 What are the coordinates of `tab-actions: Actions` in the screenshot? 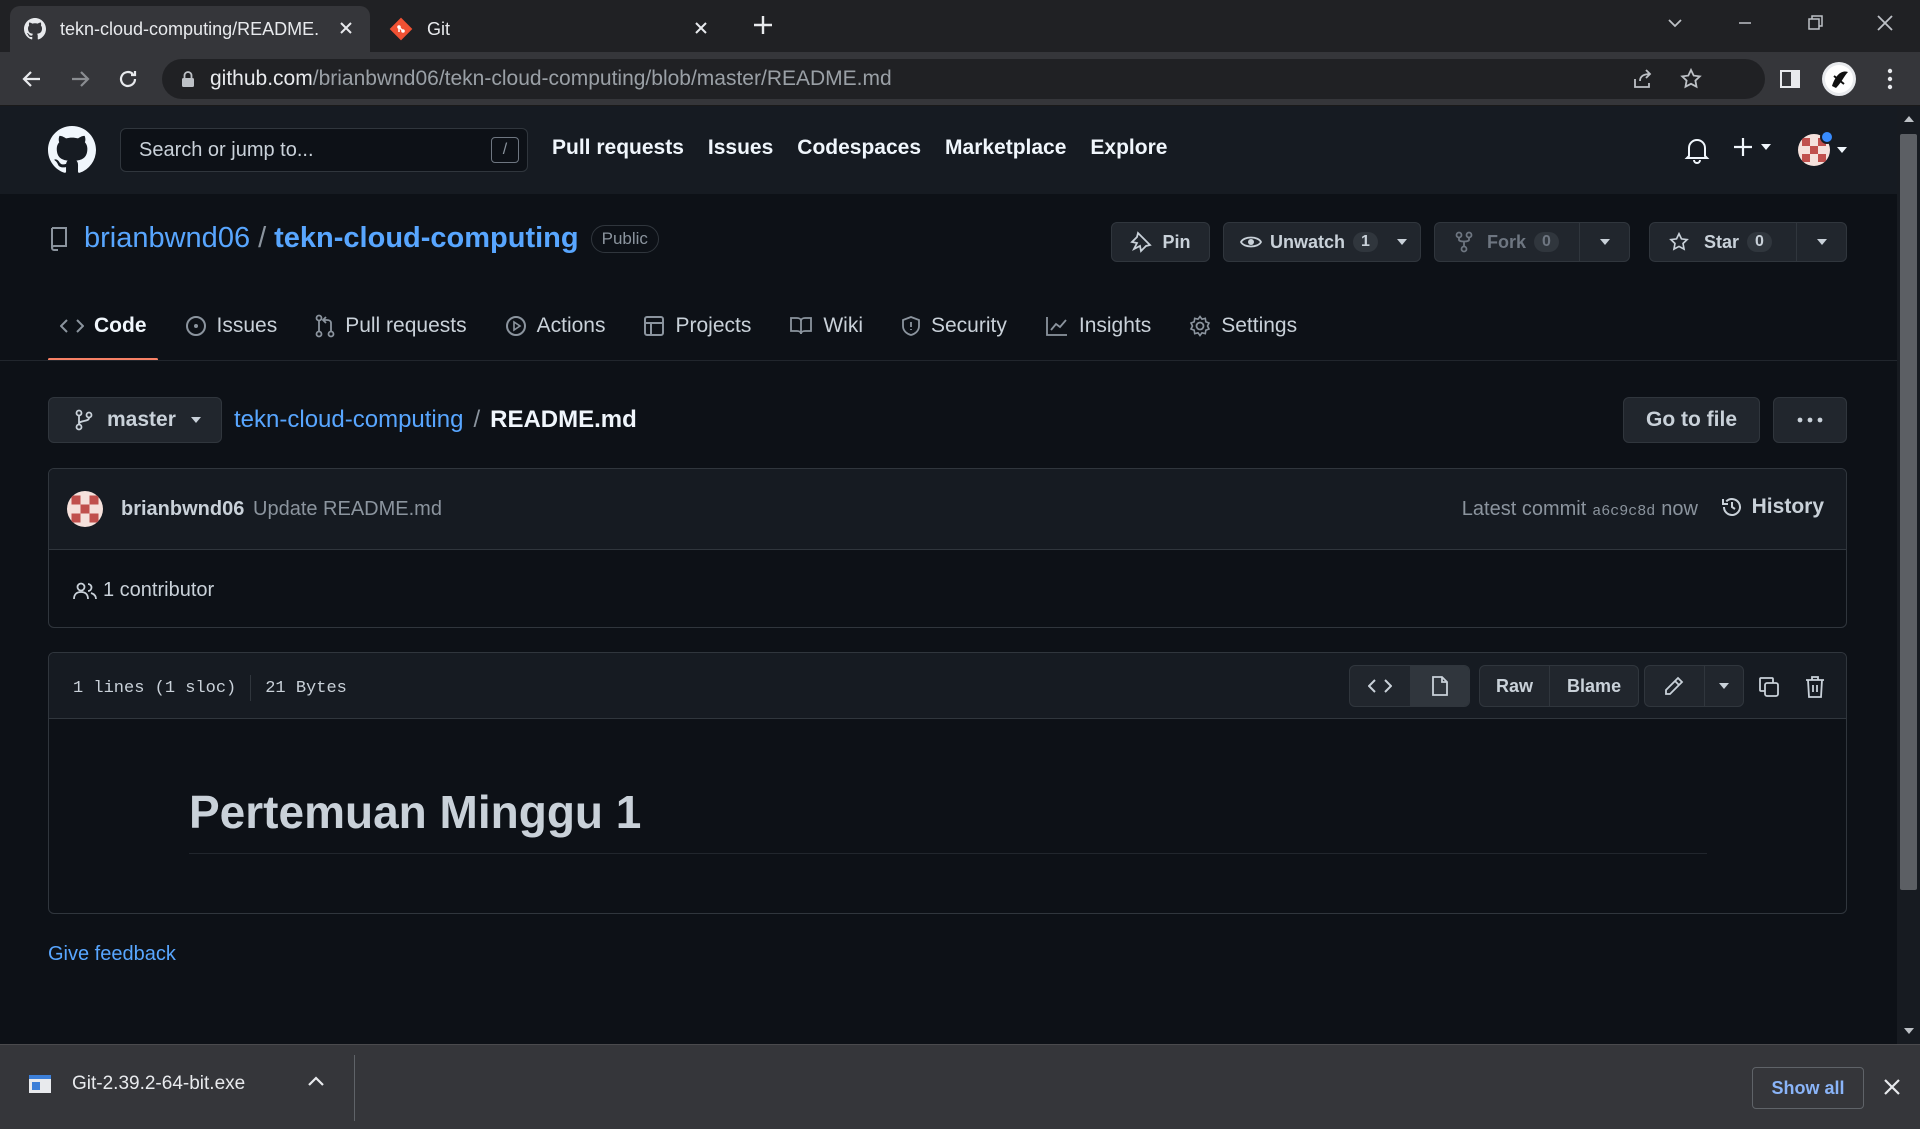 It's located at (555, 326).